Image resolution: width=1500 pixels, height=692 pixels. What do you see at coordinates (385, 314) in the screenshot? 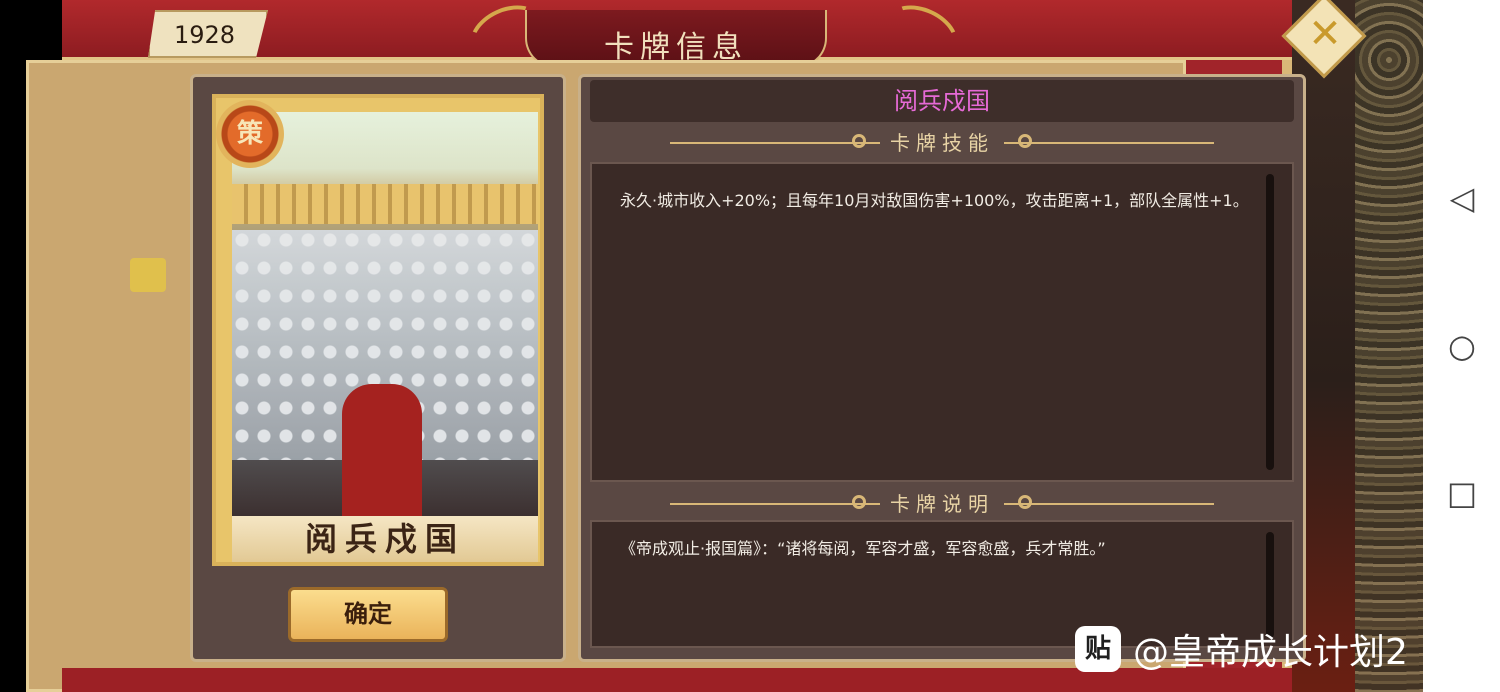
I see `card-artwork` at bounding box center [385, 314].